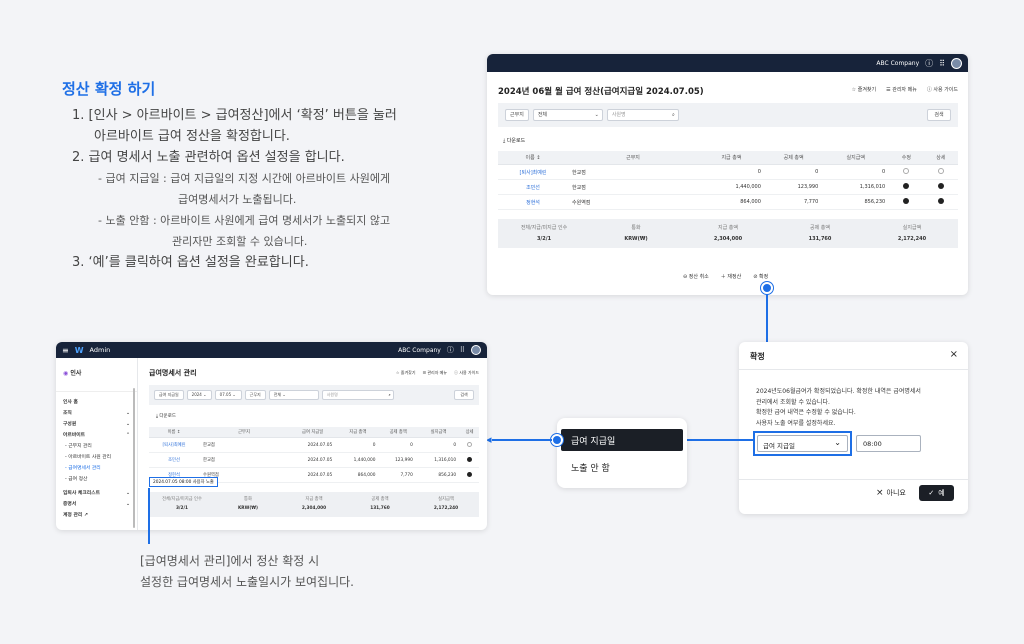 The image size is (1024, 644). What do you see at coordinates (622, 453) in the screenshot?
I see `dropdown-popup: 급여 지급일 노출 안 함` at bounding box center [622, 453].